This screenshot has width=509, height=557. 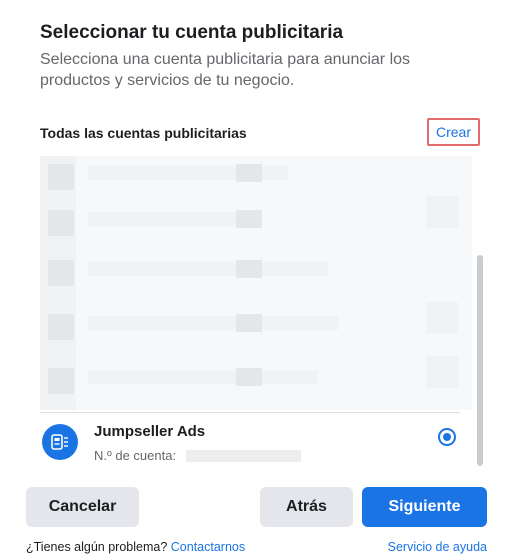 I want to click on dialog-title: Seleccionar tu cuenta publicitaria, so click(x=192, y=32).